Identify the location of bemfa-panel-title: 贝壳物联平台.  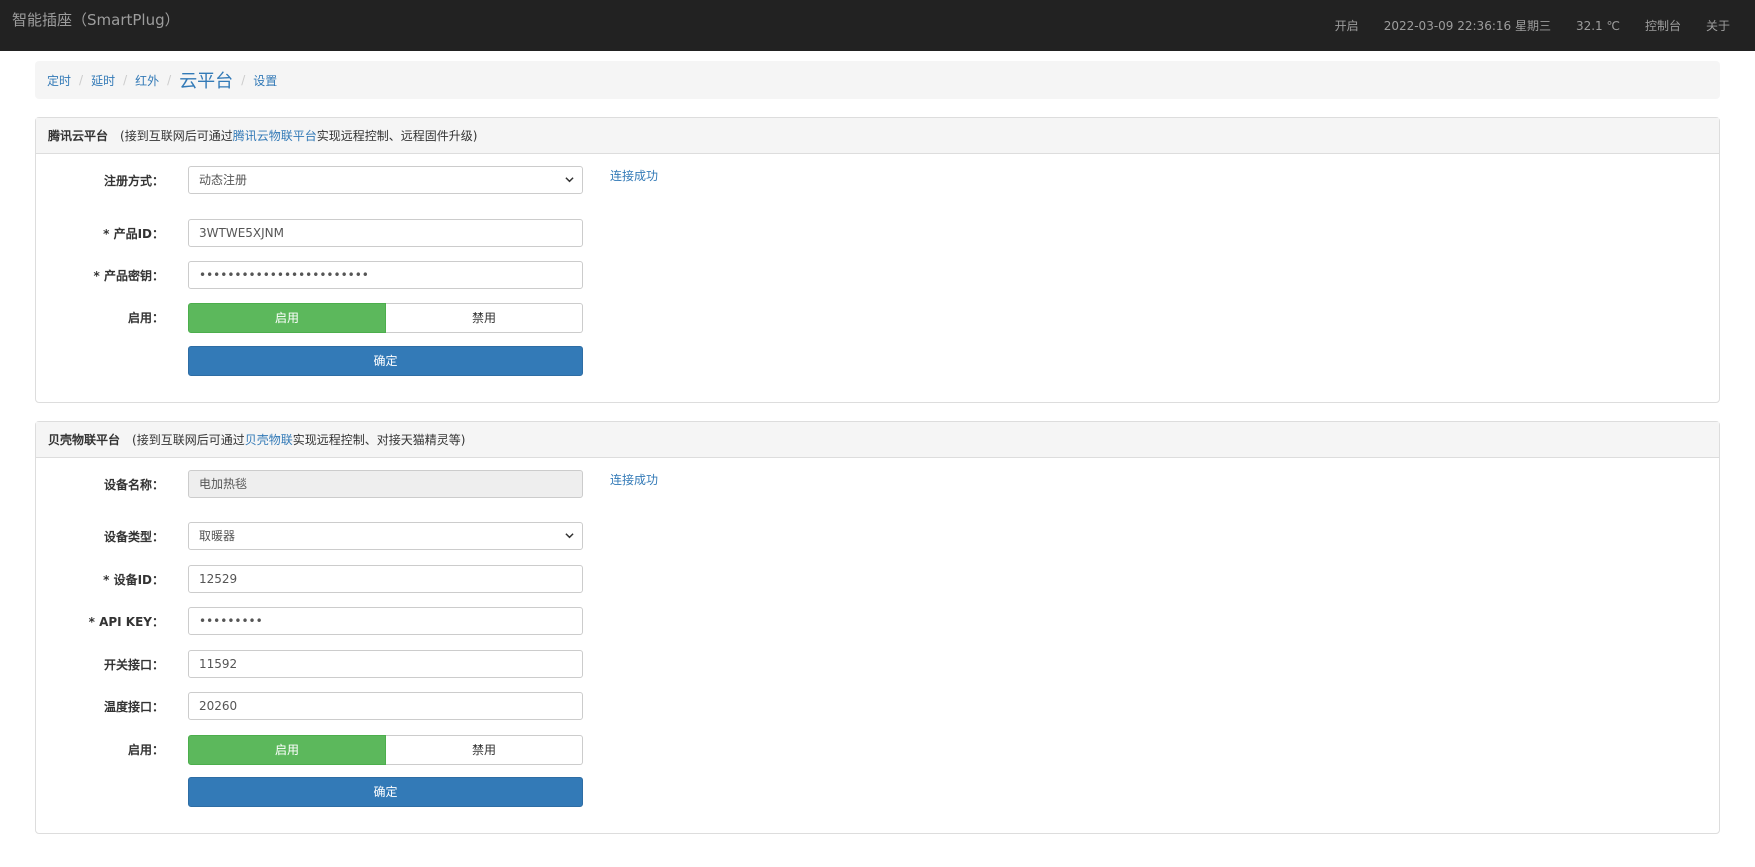
(84, 440).